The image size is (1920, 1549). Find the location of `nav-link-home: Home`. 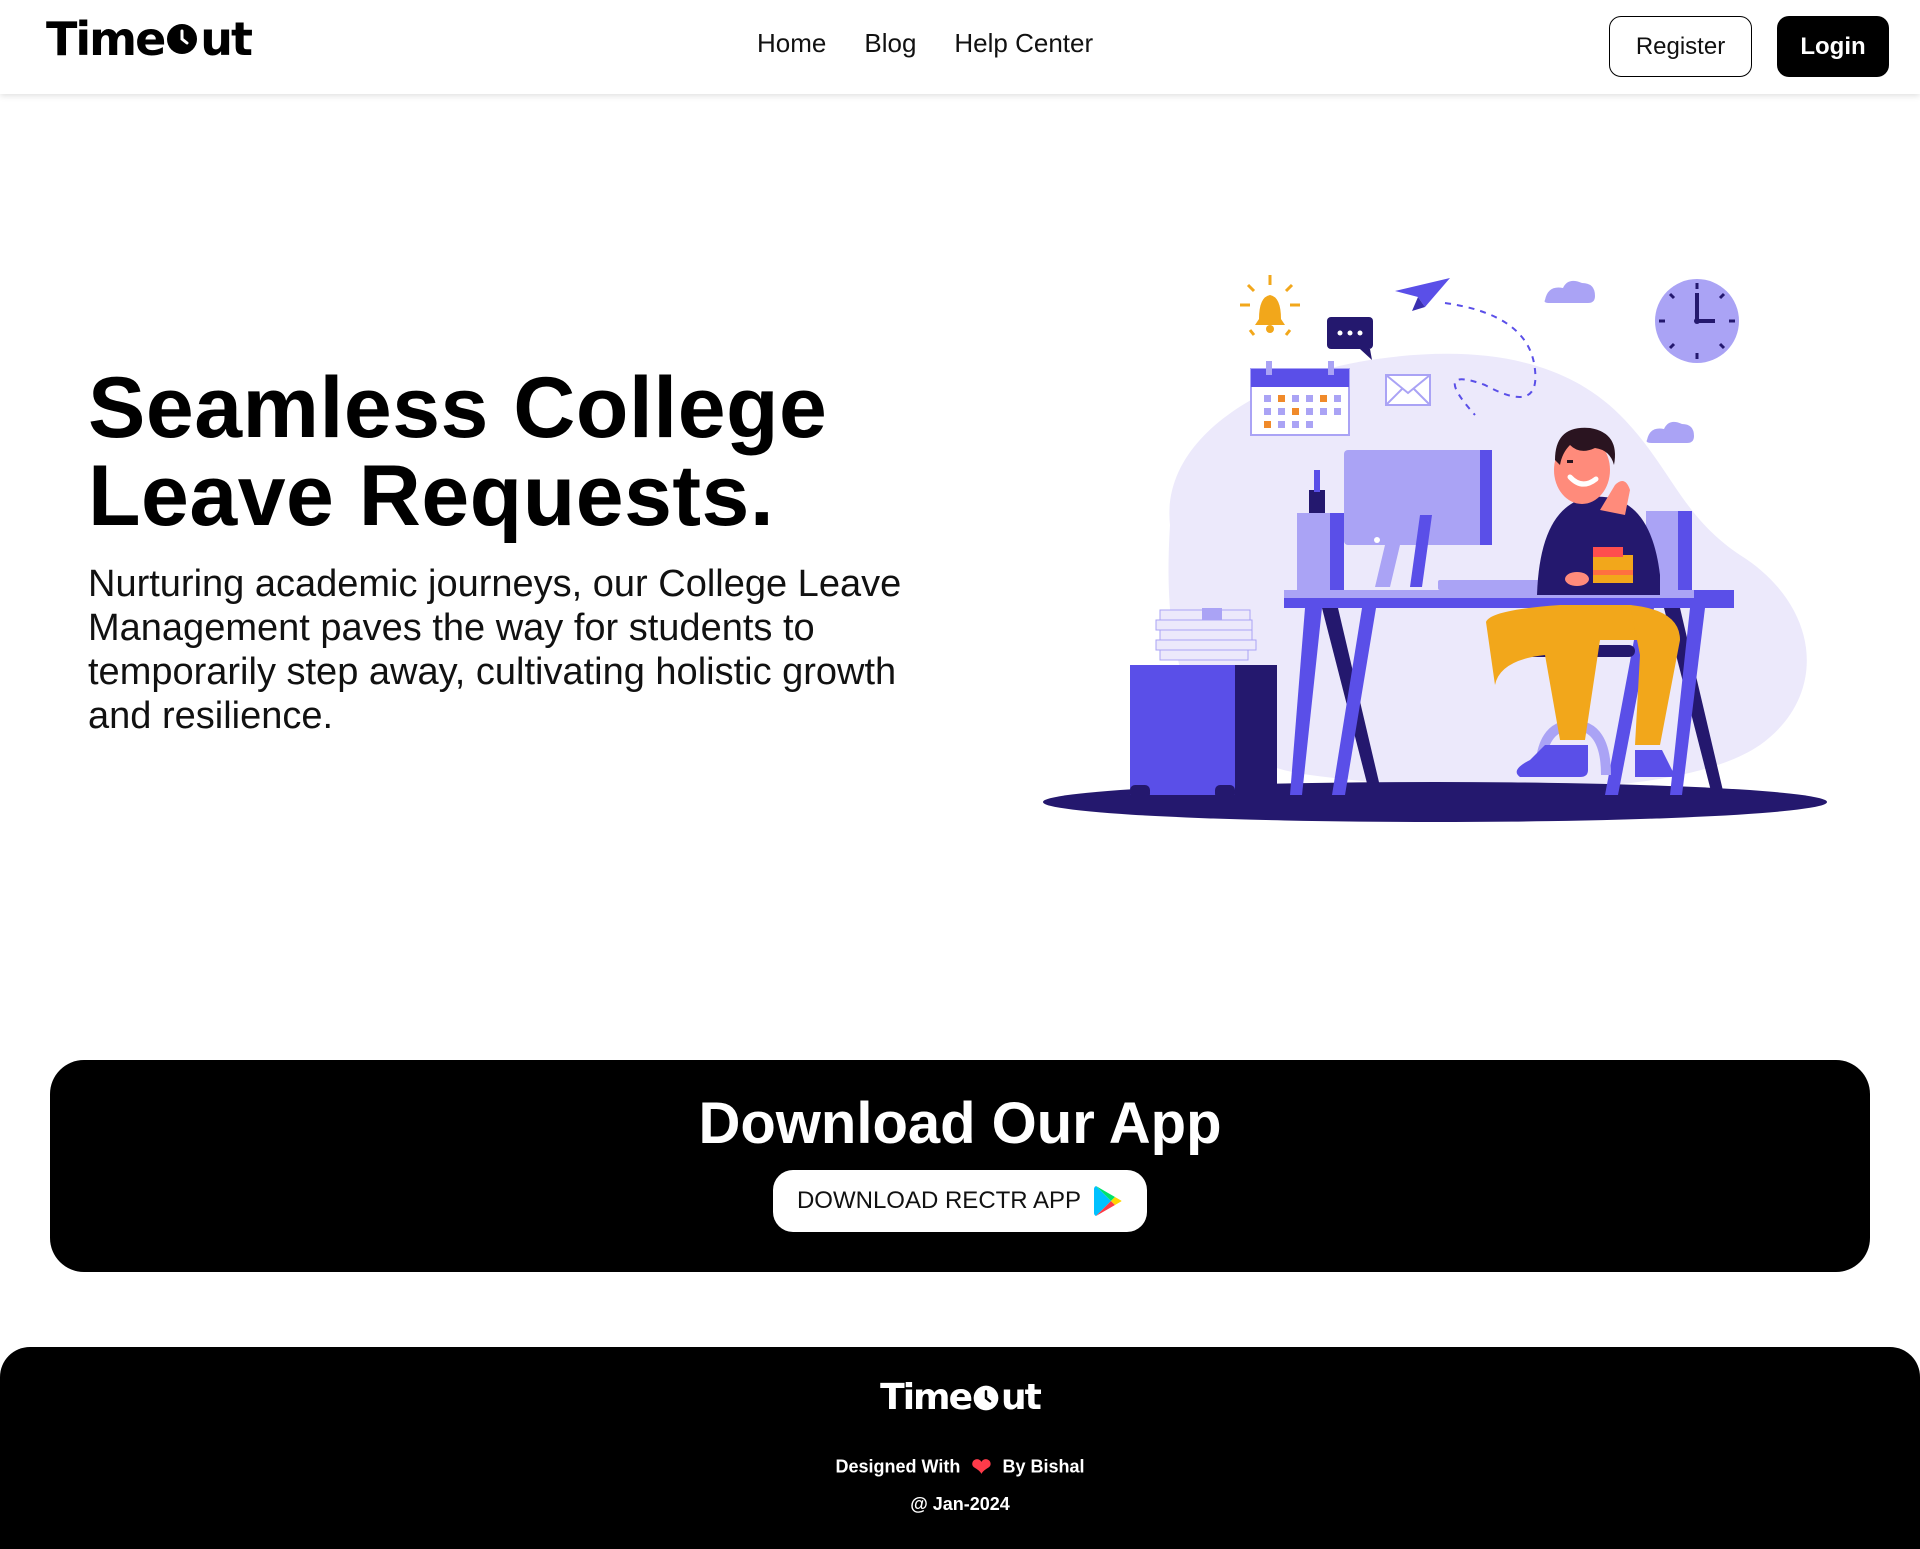

nav-link-home: Home is located at coordinates (791, 43).